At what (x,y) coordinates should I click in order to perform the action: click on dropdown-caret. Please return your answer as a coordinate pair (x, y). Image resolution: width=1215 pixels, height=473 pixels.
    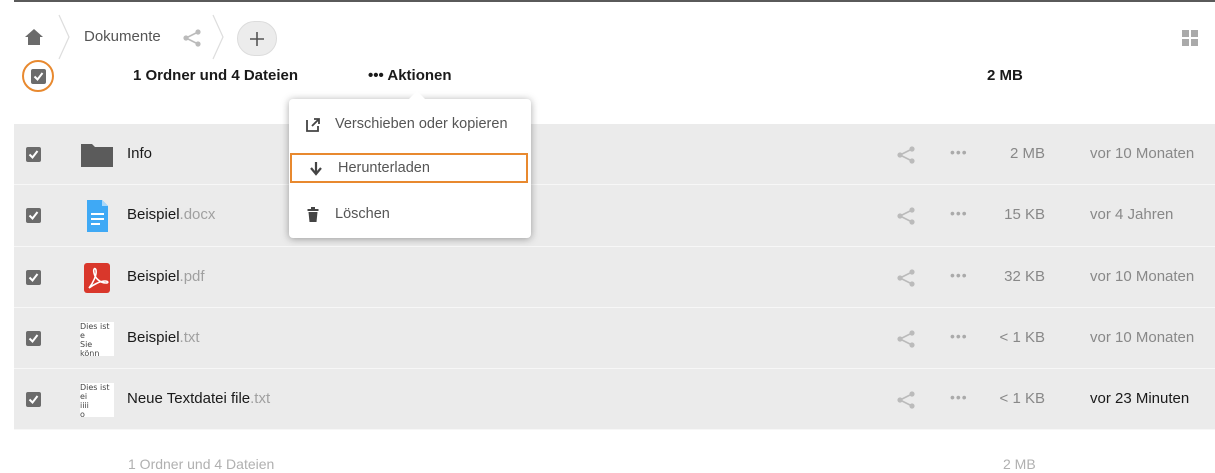
    Looking at the image, I should click on (417, 95).